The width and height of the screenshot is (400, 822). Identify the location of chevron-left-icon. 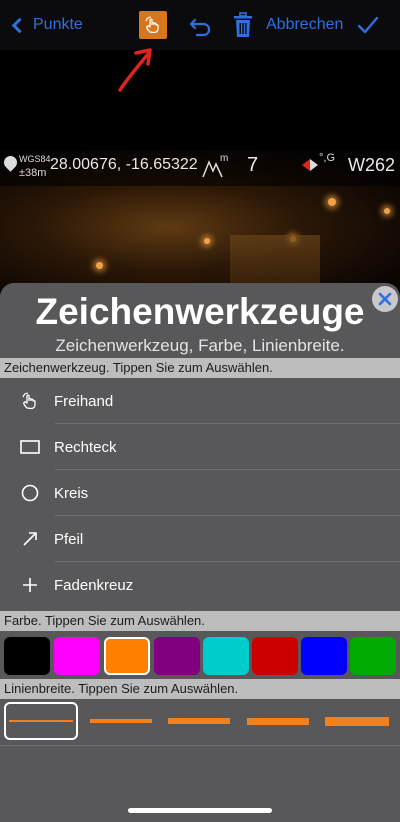
(19, 25).